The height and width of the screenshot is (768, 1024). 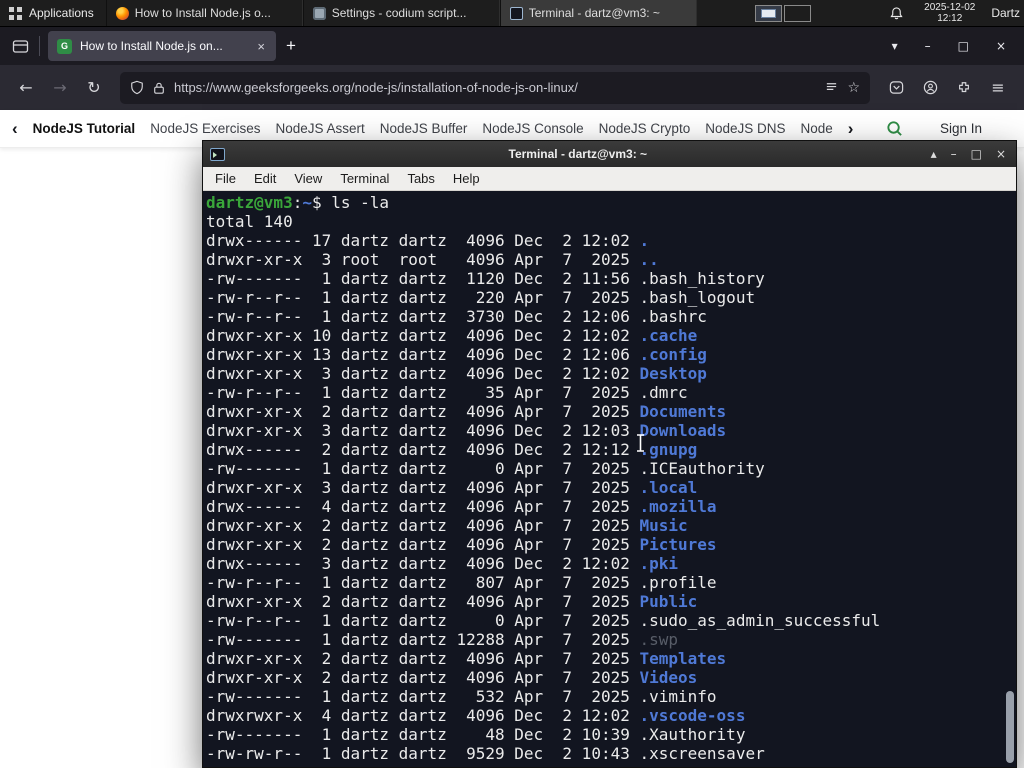 What do you see at coordinates (420, 178) in the screenshot?
I see `menu-tabs: Tabs` at bounding box center [420, 178].